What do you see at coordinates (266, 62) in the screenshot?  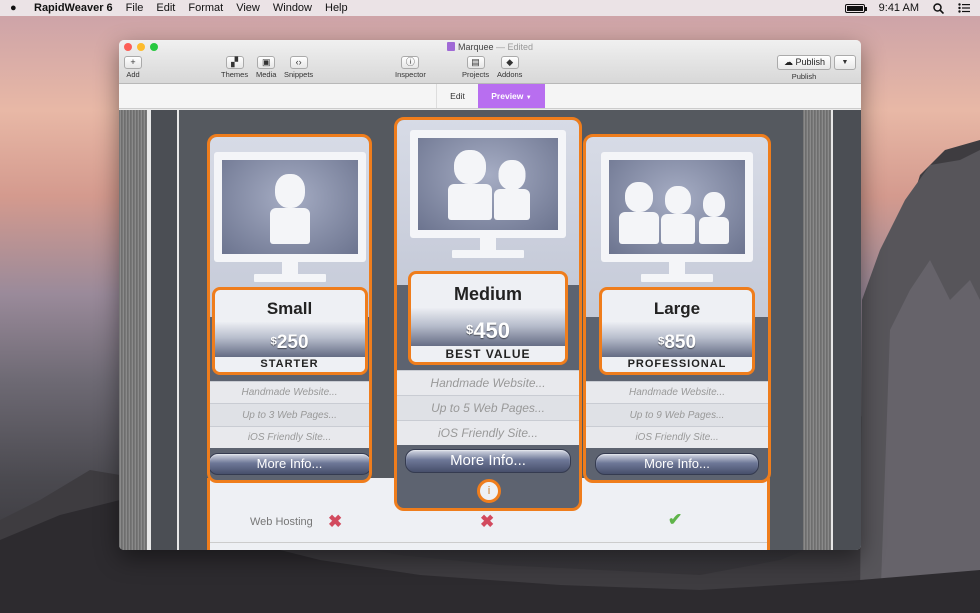 I see `media-icon: ▣` at bounding box center [266, 62].